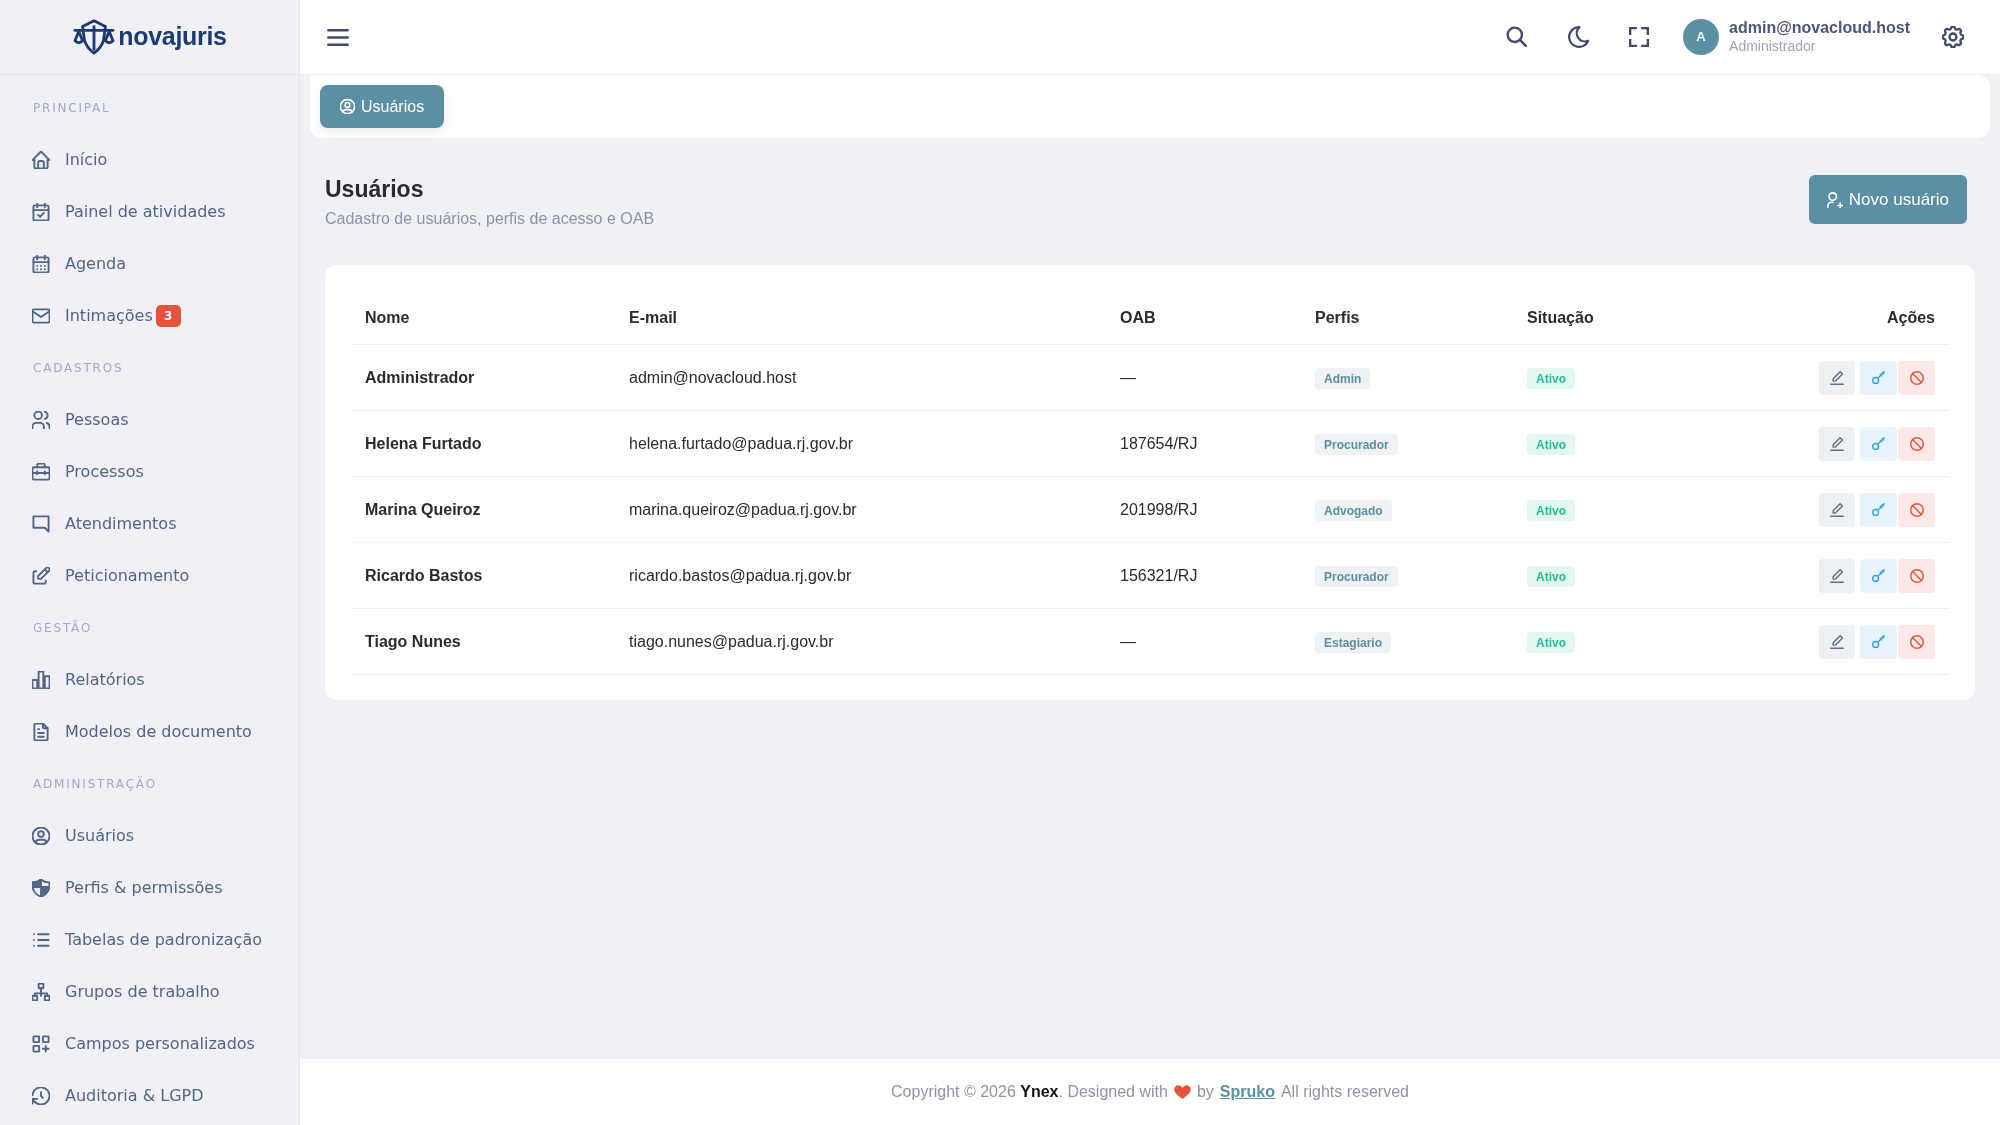  Describe the element at coordinates (653, 317) in the screenshot. I see `column-header: E-mail` at that location.